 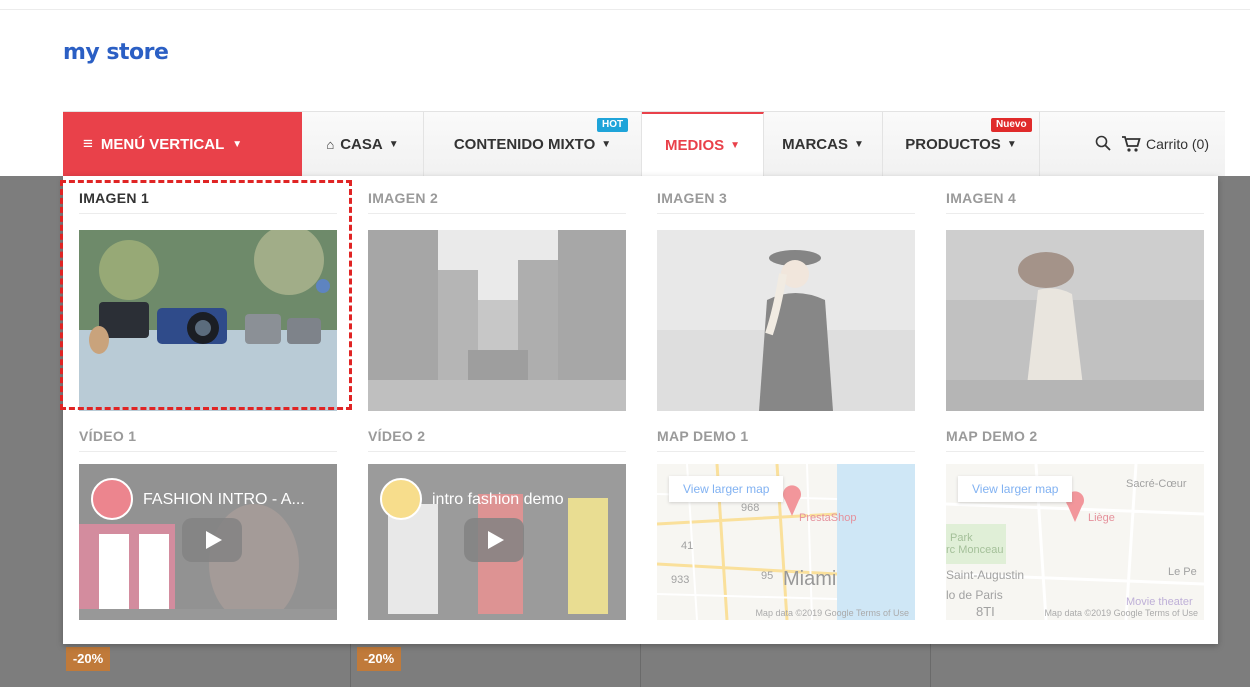 I want to click on image-block-2: IMAGEN 2, so click(x=497, y=296).